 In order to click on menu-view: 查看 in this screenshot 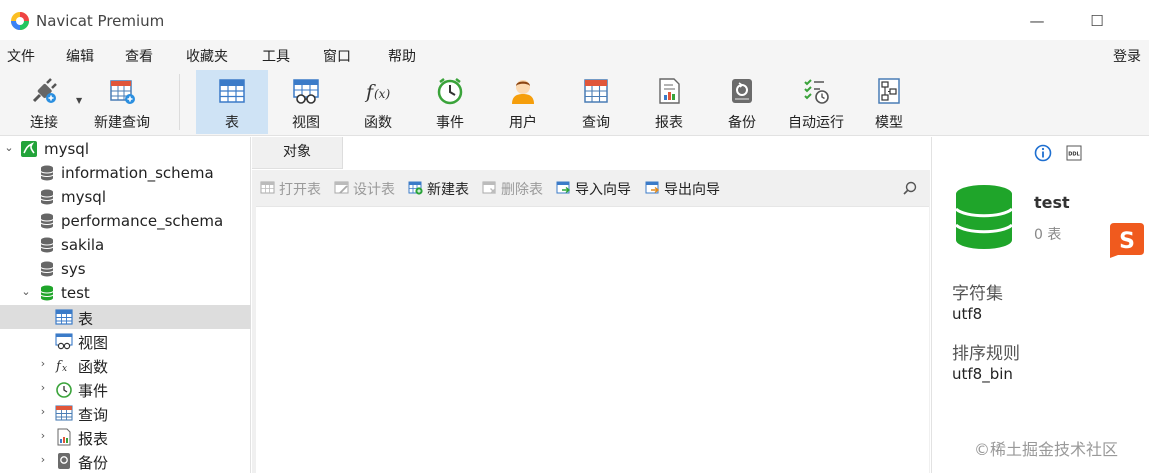, I will do `click(139, 56)`.